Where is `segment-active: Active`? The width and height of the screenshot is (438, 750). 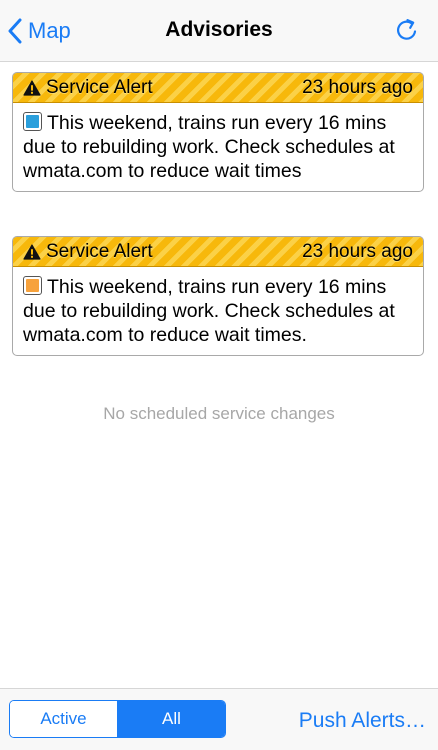 segment-active: Active is located at coordinates (64, 719).